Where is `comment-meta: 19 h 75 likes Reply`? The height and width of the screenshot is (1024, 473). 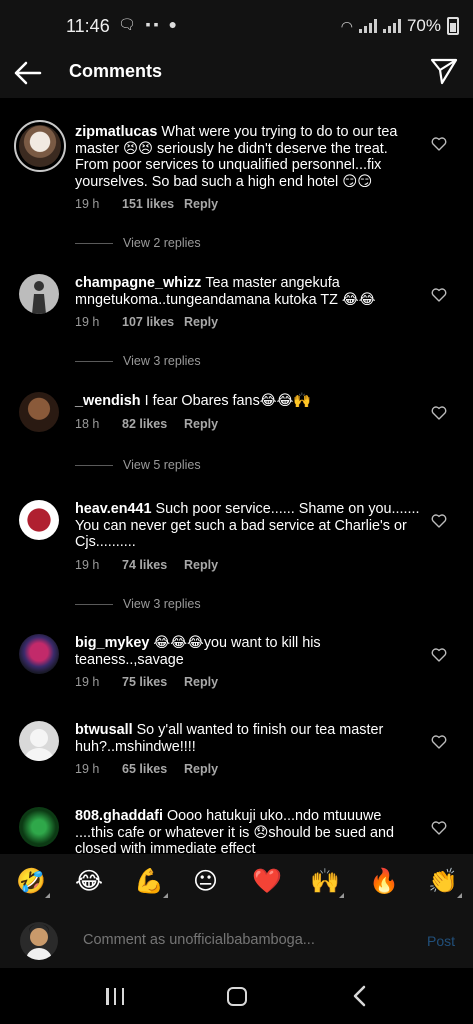
comment-meta: 19 h 75 likes Reply is located at coordinates (146, 682).